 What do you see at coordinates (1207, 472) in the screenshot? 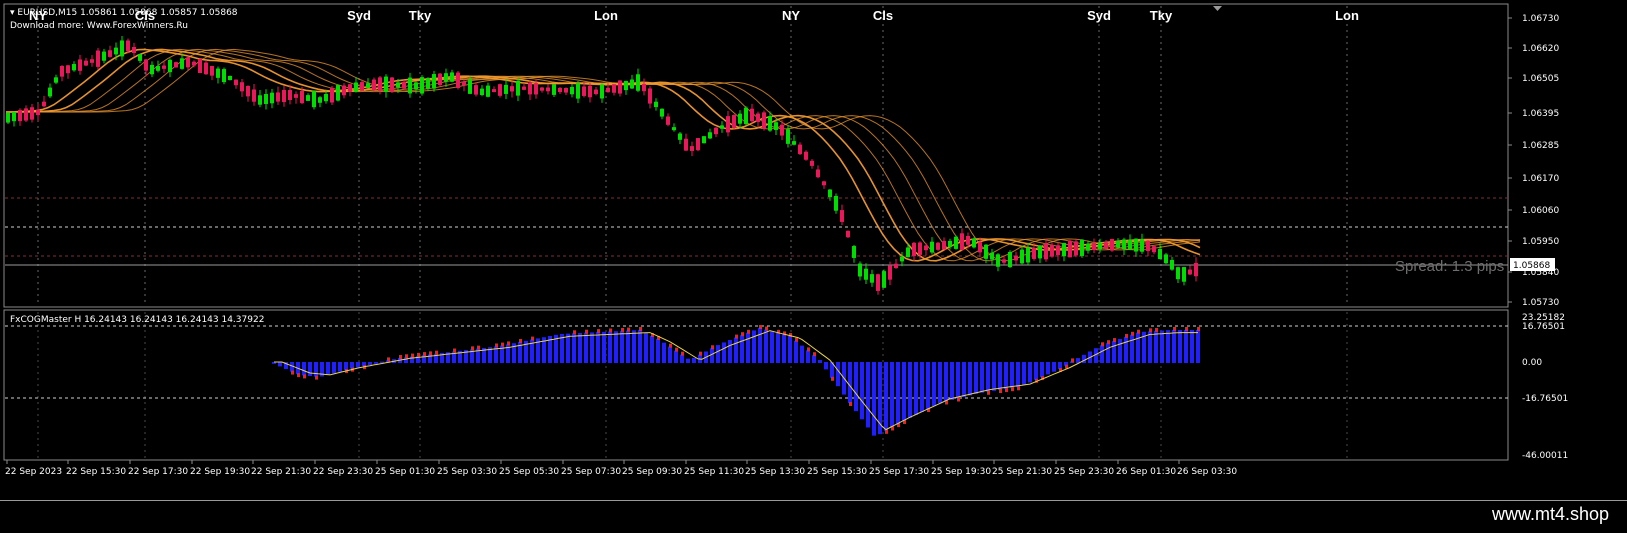
I see `time-tick-label: 26 Sep 03:30` at bounding box center [1207, 472].